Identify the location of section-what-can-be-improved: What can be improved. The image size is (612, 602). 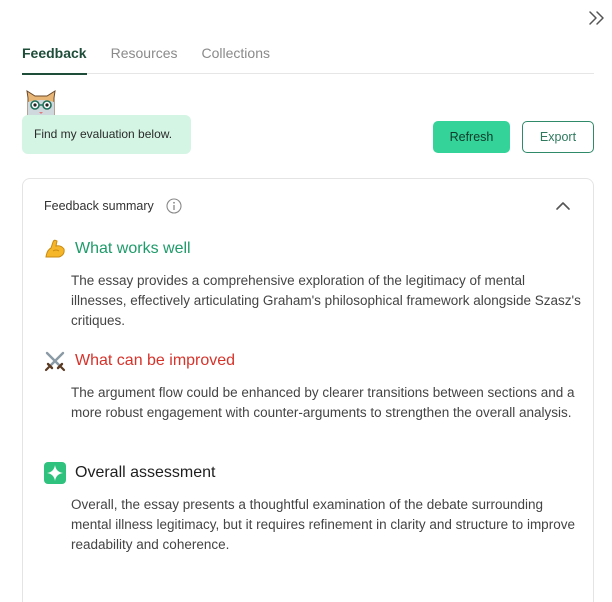
(139, 361).